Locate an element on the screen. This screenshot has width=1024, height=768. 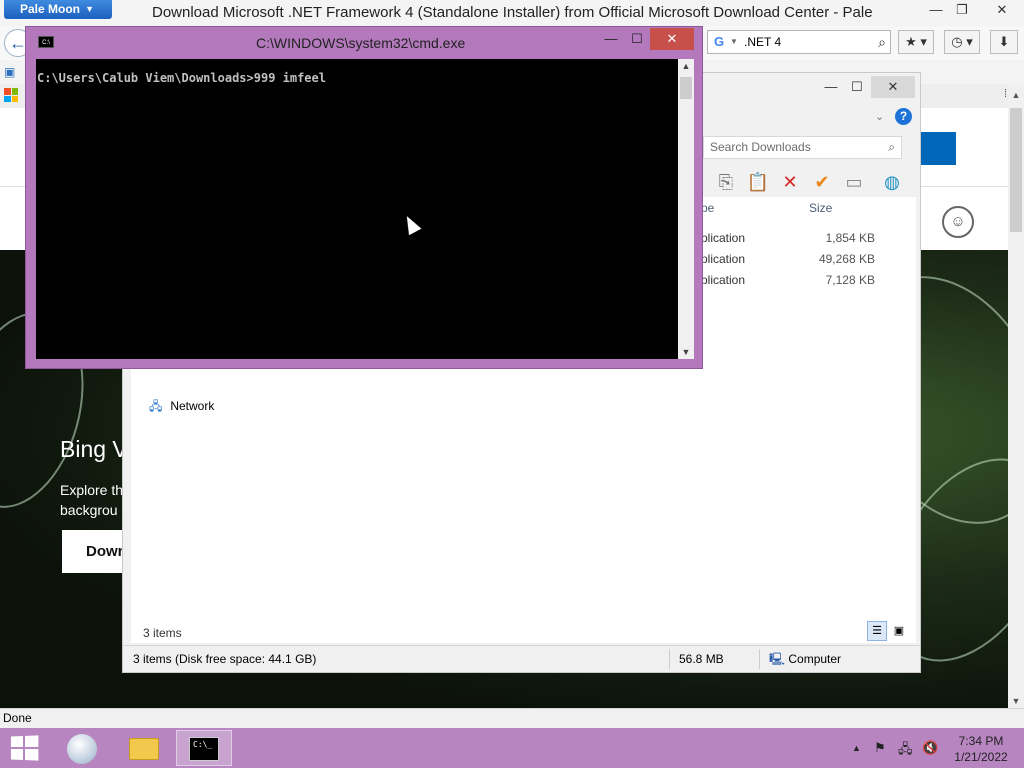
browser-status-bar: Done is located at coordinates (512, 718).